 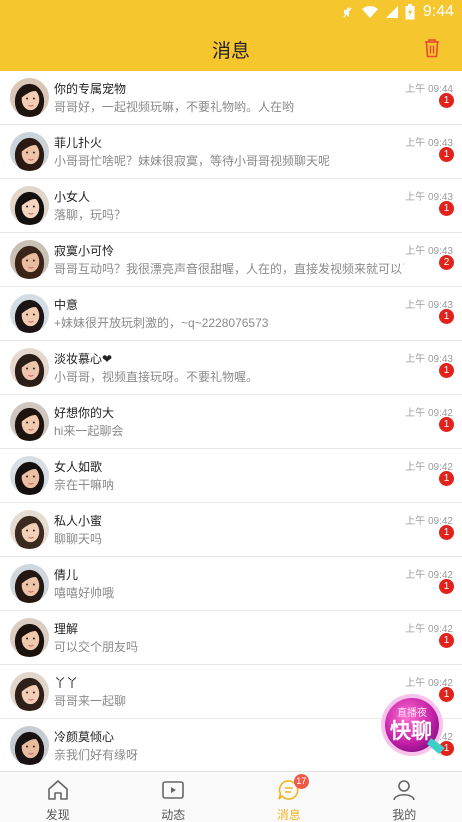 What do you see at coordinates (446, 262) in the screenshot?
I see `unread-badge: 2` at bounding box center [446, 262].